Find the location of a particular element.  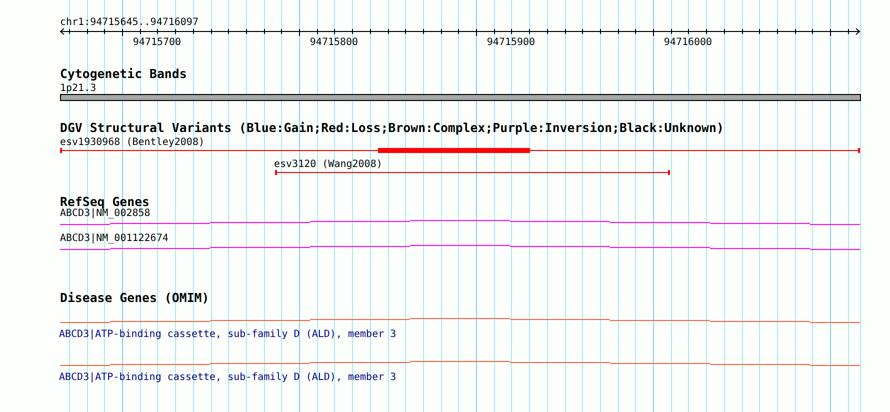

gene-label: ABCD3|NM_002858 is located at coordinates (105, 213).